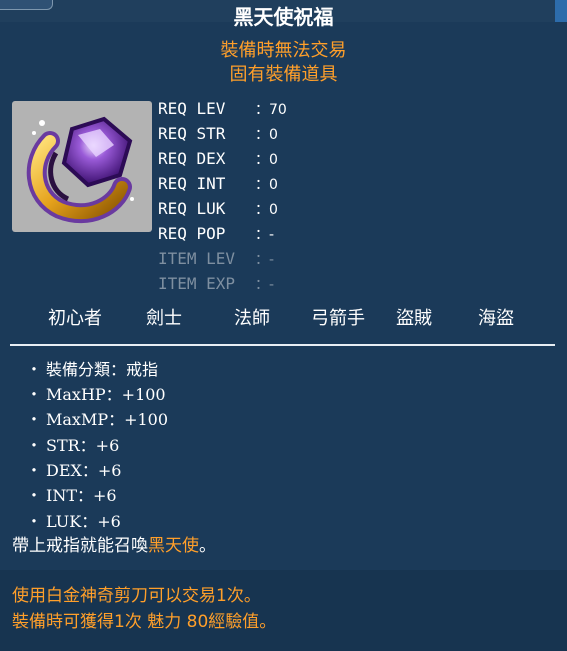  What do you see at coordinates (73, 445) in the screenshot?
I see `stat-str: ・ STR：+6` at bounding box center [73, 445].